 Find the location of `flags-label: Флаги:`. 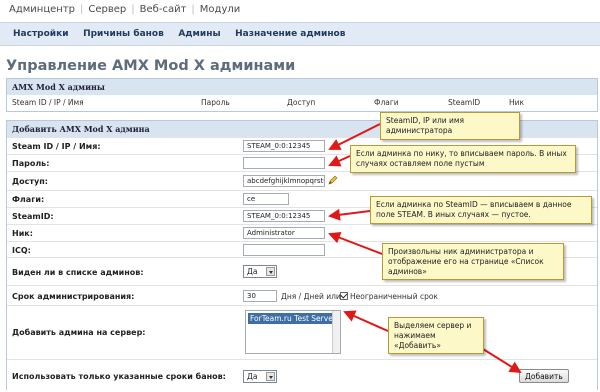

flags-label: Флаги: is located at coordinates (28, 199).